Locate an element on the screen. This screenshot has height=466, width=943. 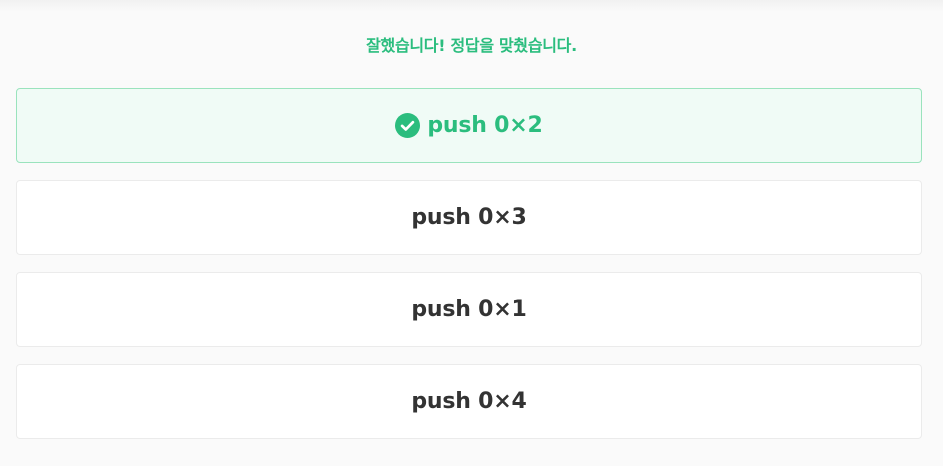
answer-option-label: push 0×1 is located at coordinates (469, 309).